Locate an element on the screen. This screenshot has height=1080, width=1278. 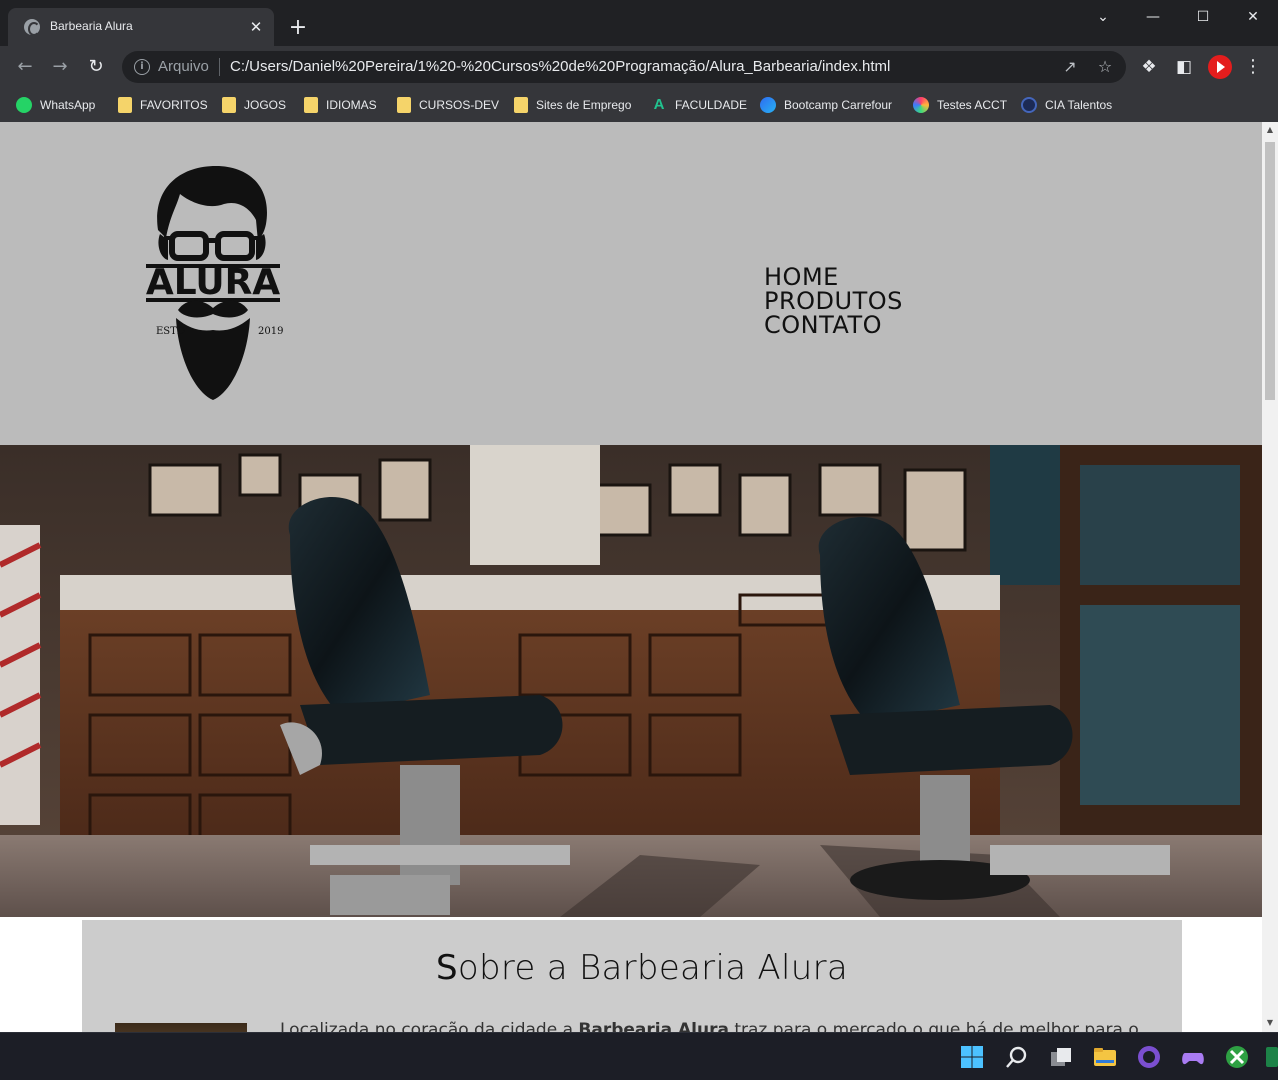
scrollbar-thumb is located at coordinates (1270, 271).